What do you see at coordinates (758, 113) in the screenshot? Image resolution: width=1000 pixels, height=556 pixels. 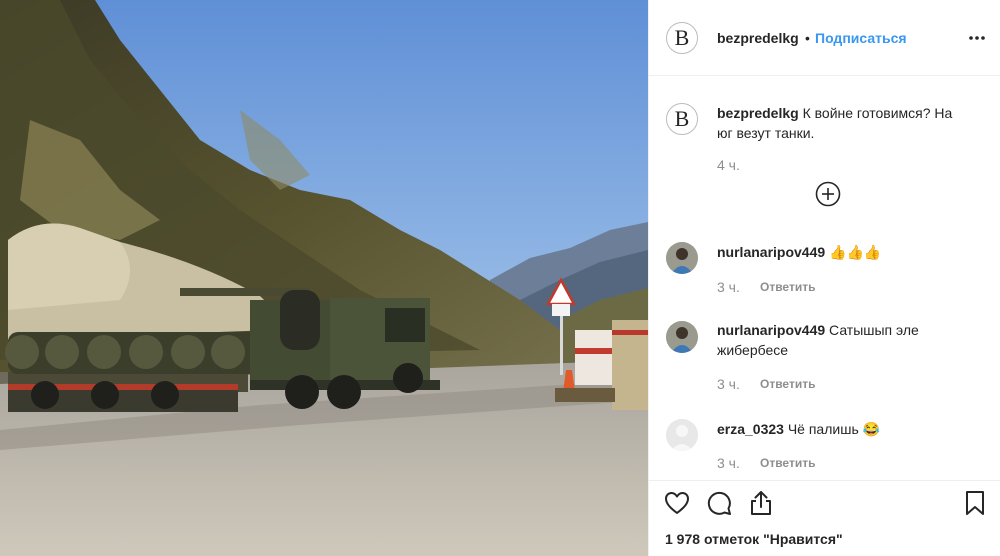 I see `caption-username: bezpredelkg` at bounding box center [758, 113].